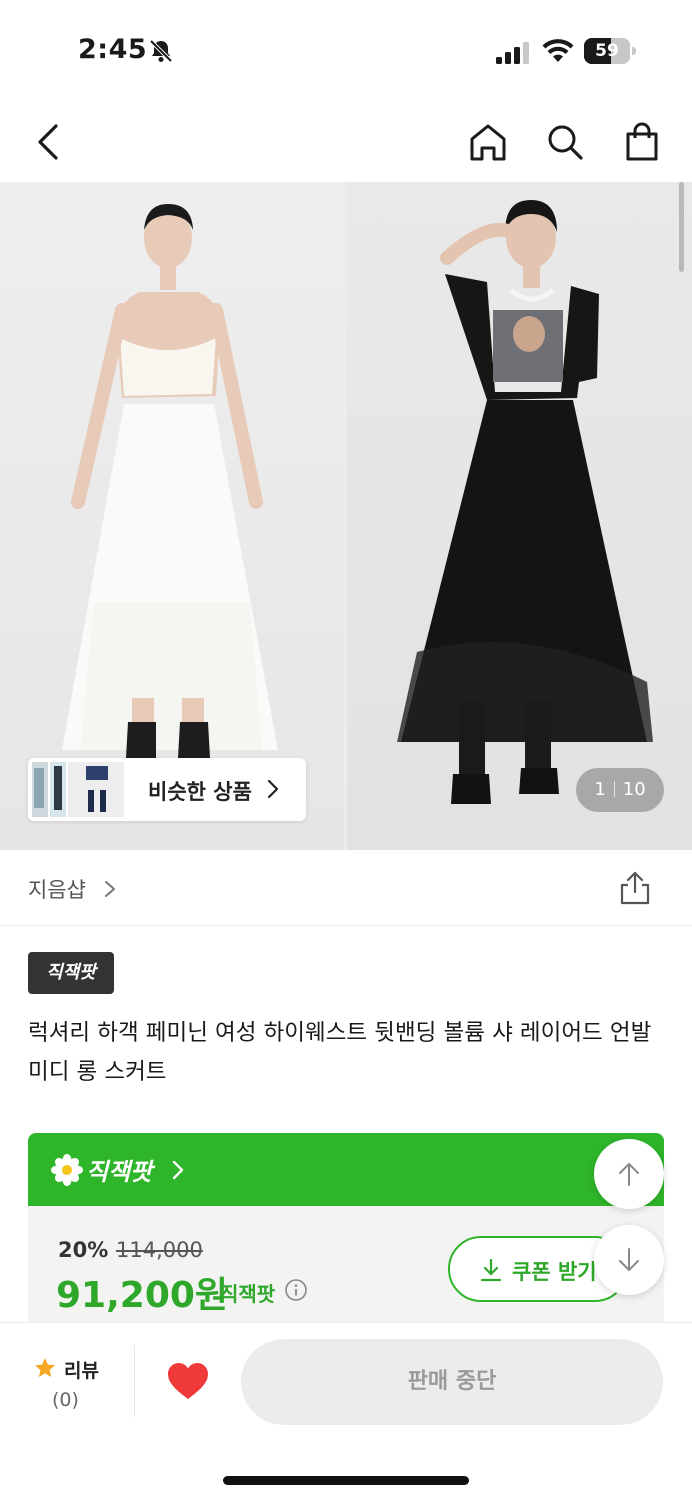 The image size is (692, 1500). I want to click on jackpot-card-header: 직잭팟, so click(346, 1169).